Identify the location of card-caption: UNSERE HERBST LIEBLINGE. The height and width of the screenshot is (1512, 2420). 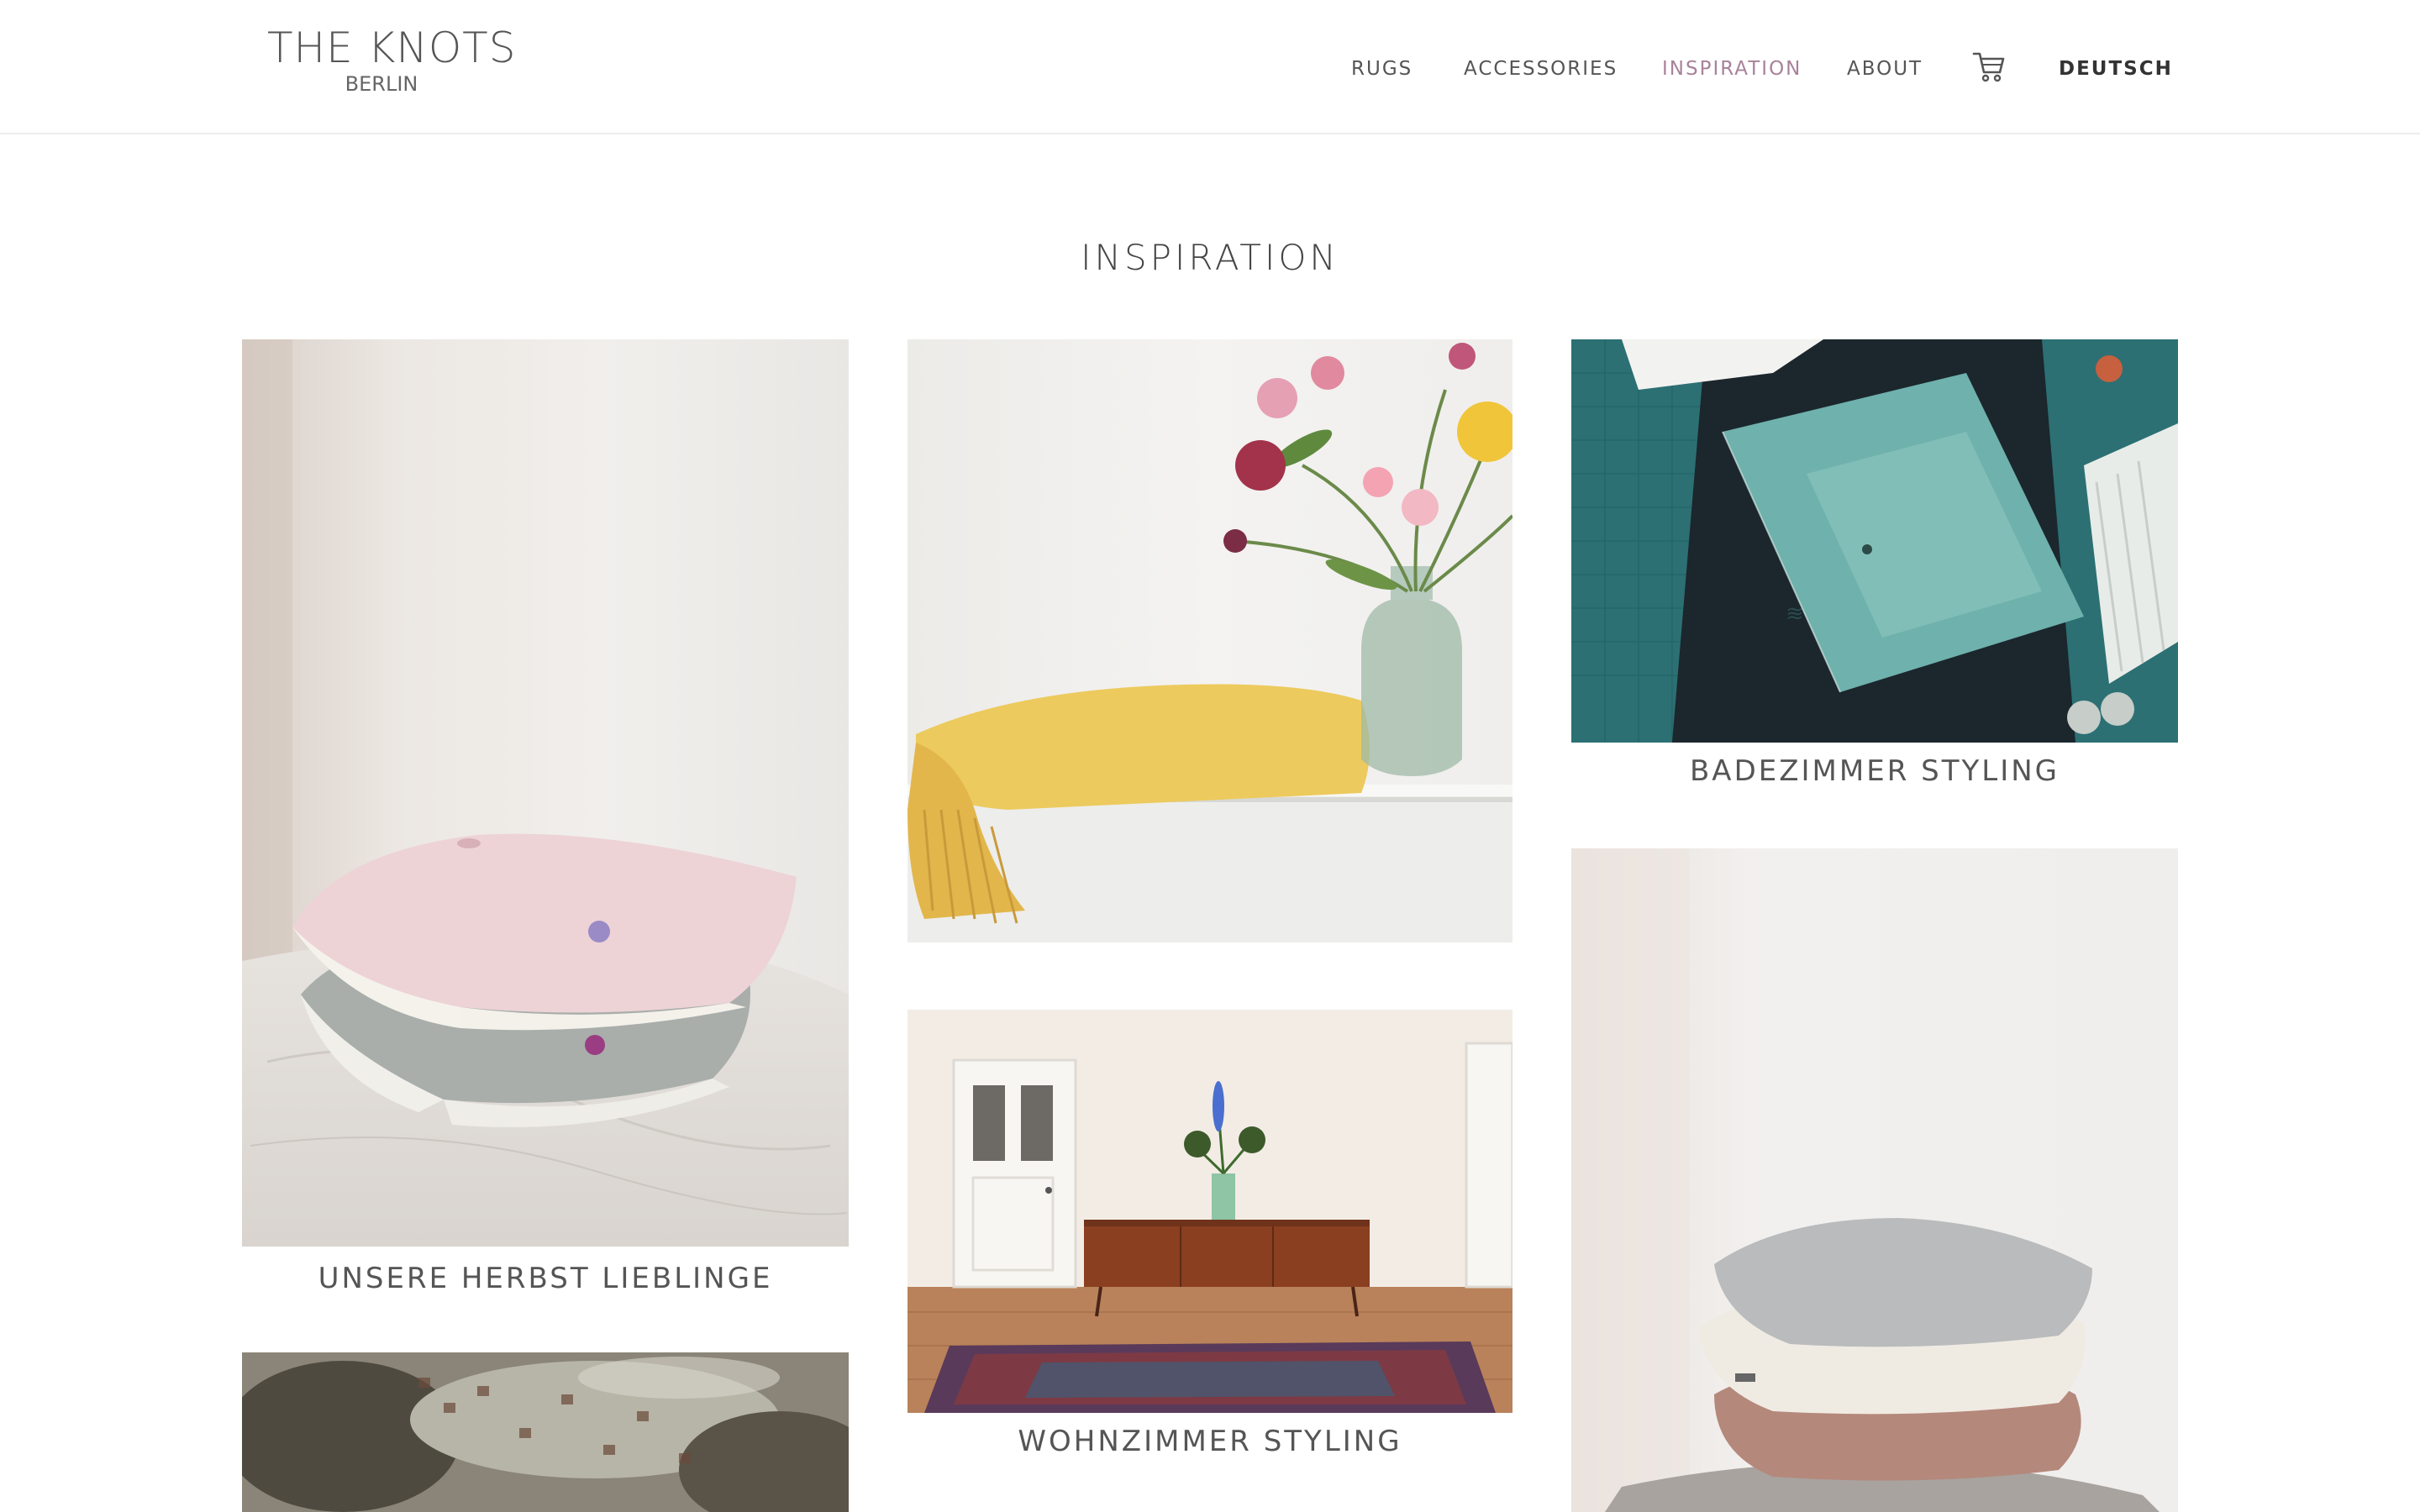
(545, 1278).